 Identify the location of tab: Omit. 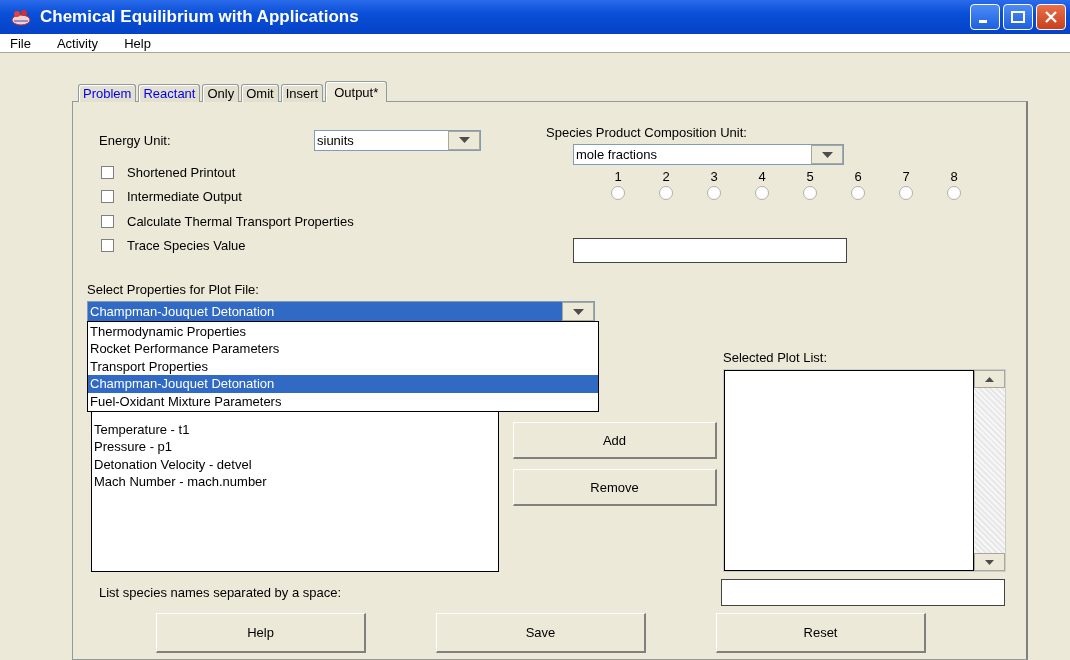
(260, 93).